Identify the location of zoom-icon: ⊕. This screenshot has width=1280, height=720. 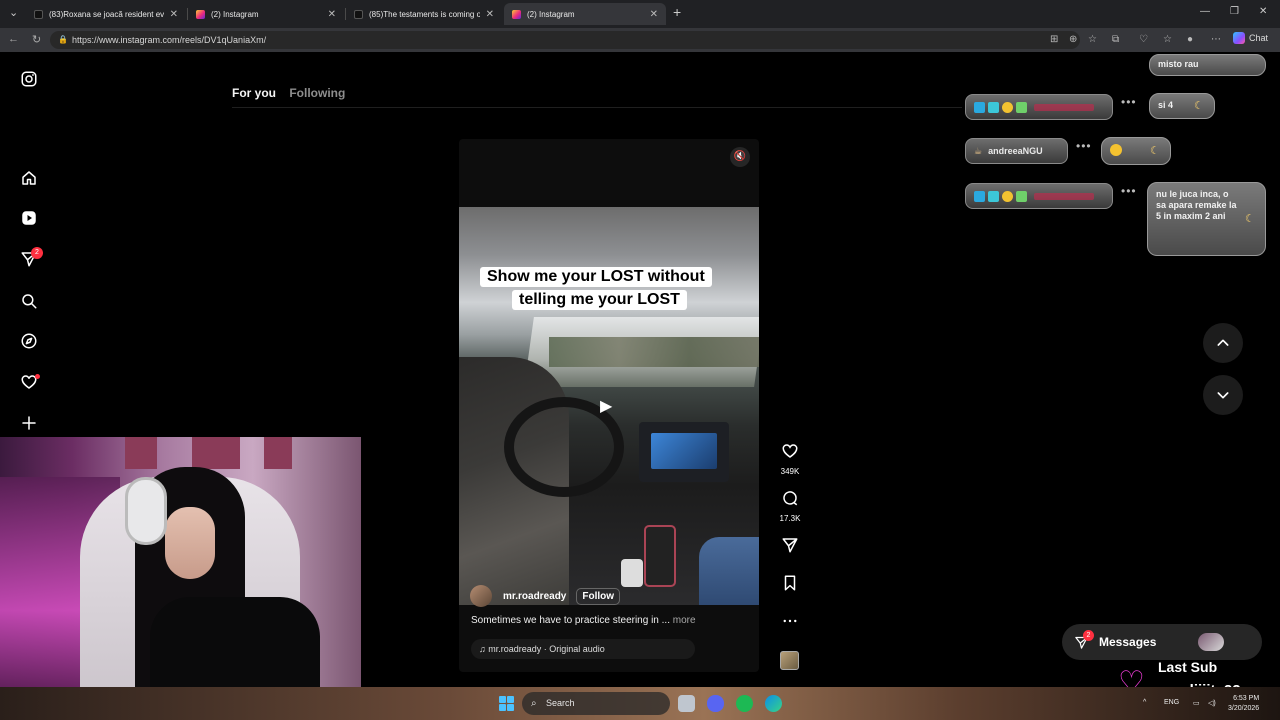
(1073, 39).